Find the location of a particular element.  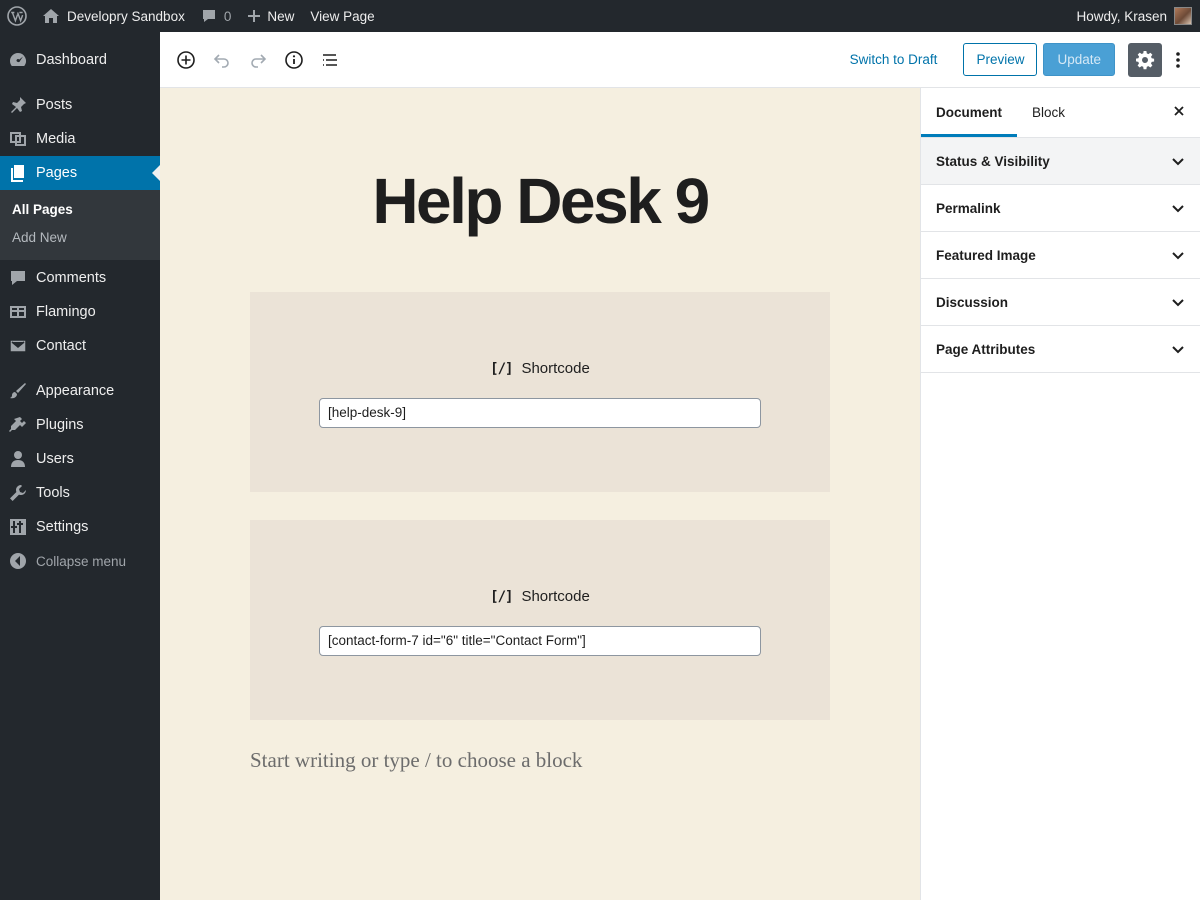

redo-icon is located at coordinates (258, 60).